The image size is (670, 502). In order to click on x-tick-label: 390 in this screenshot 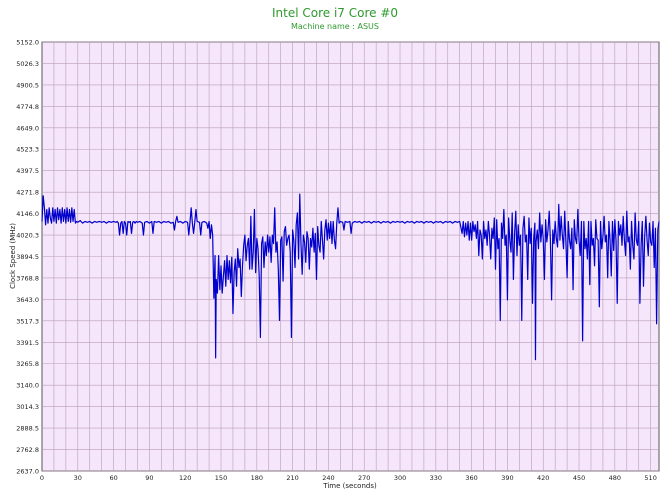, I will do `click(507, 478)`.